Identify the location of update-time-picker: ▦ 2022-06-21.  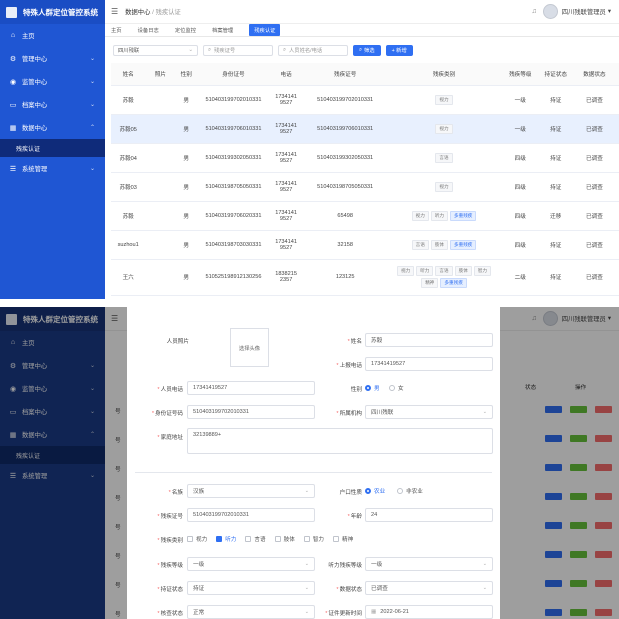
(429, 612).